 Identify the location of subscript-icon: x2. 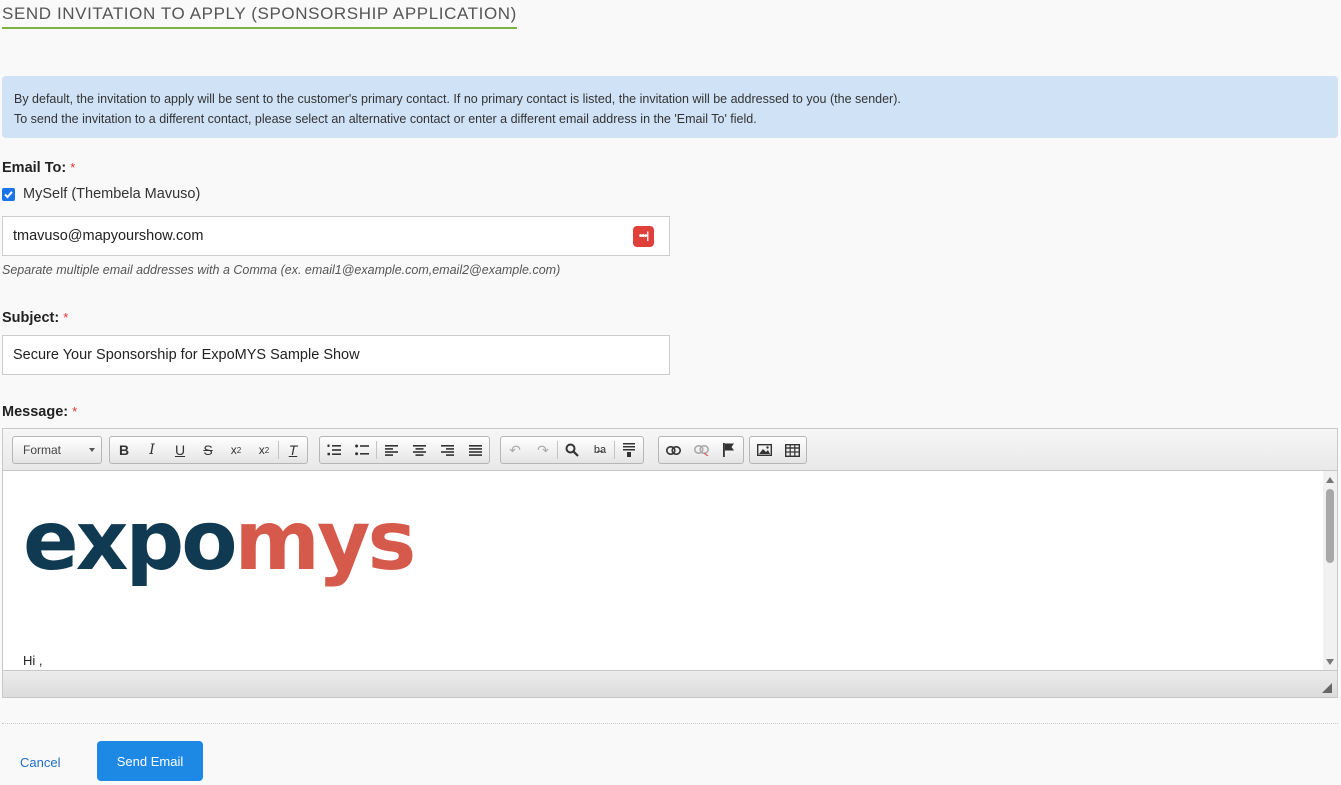
(236, 450).